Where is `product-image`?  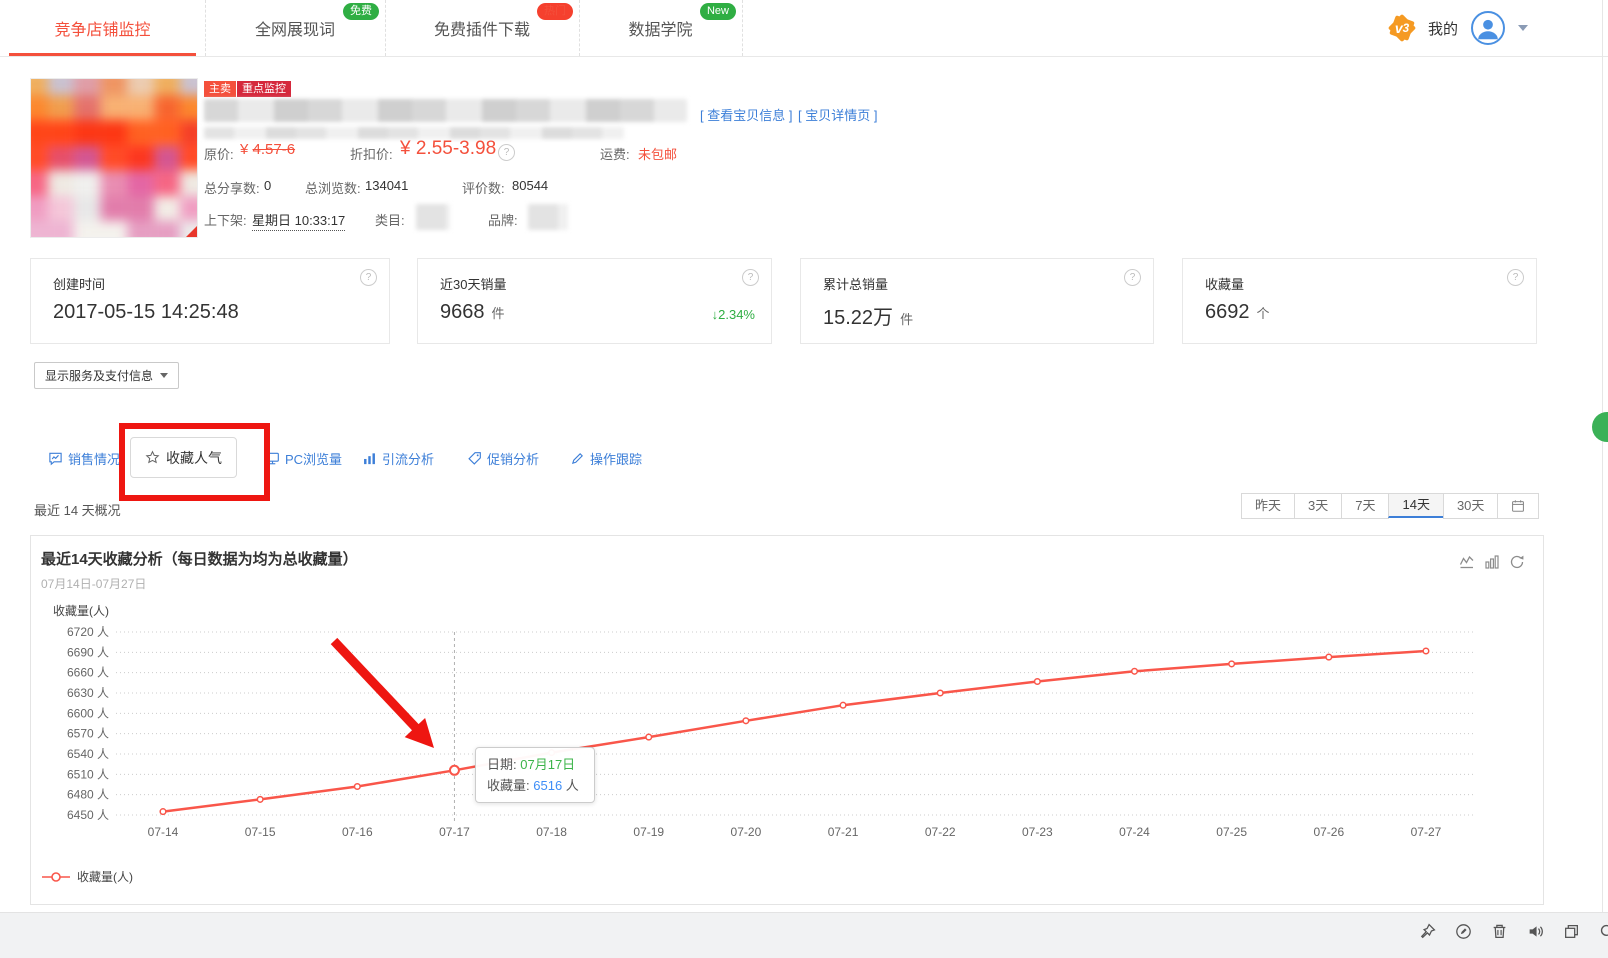
product-image is located at coordinates (114, 158).